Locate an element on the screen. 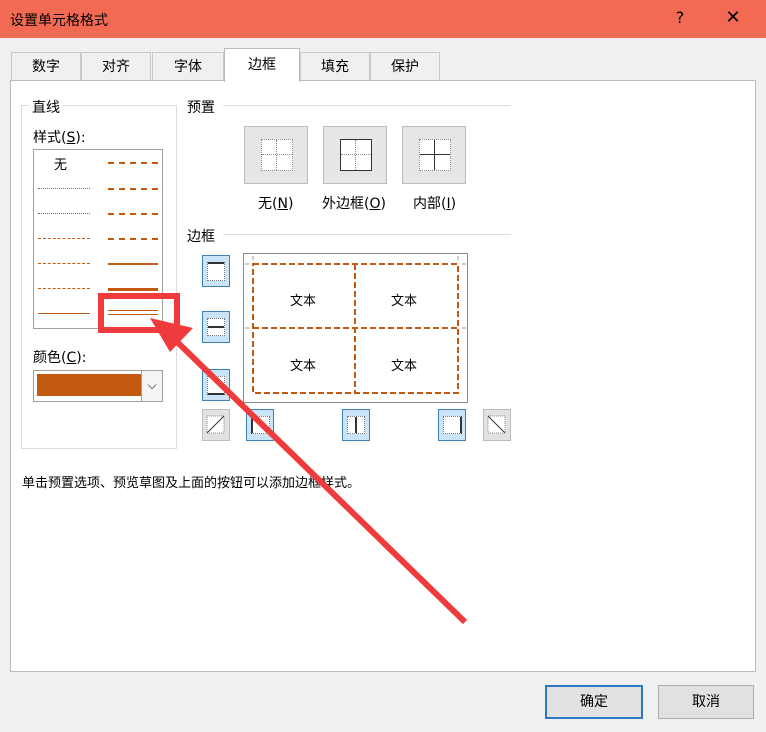 The image size is (766, 732). style-dash-dot-dot-thin is located at coordinates (64, 238).